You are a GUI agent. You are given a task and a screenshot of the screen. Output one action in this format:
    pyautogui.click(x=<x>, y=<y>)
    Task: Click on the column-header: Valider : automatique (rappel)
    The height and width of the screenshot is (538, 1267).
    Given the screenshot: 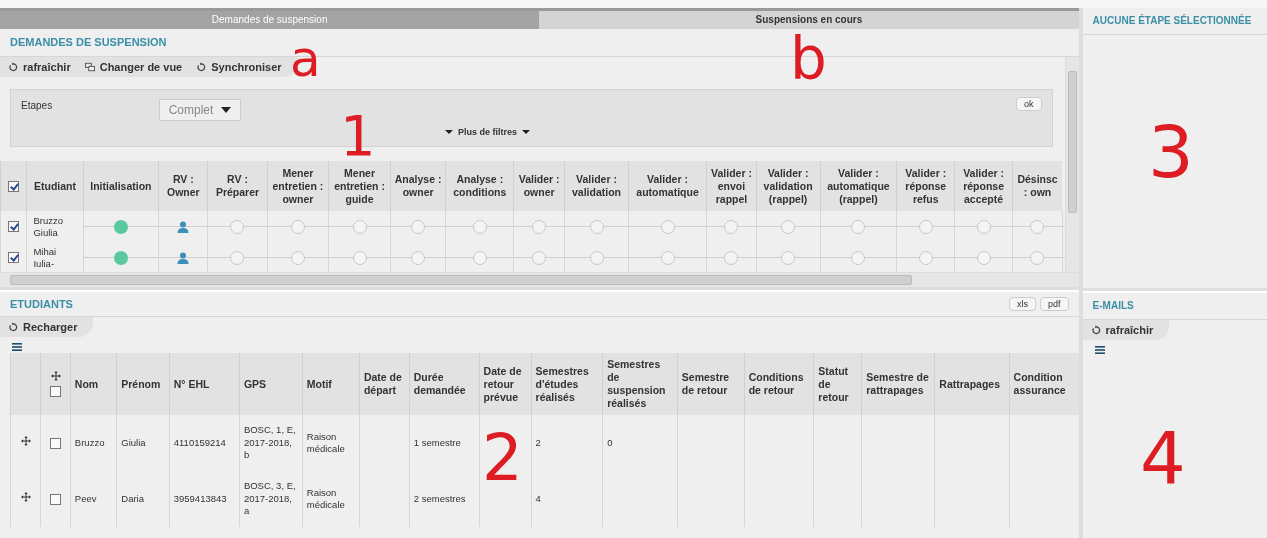 What is the action you would take?
    pyautogui.click(x=858, y=186)
    